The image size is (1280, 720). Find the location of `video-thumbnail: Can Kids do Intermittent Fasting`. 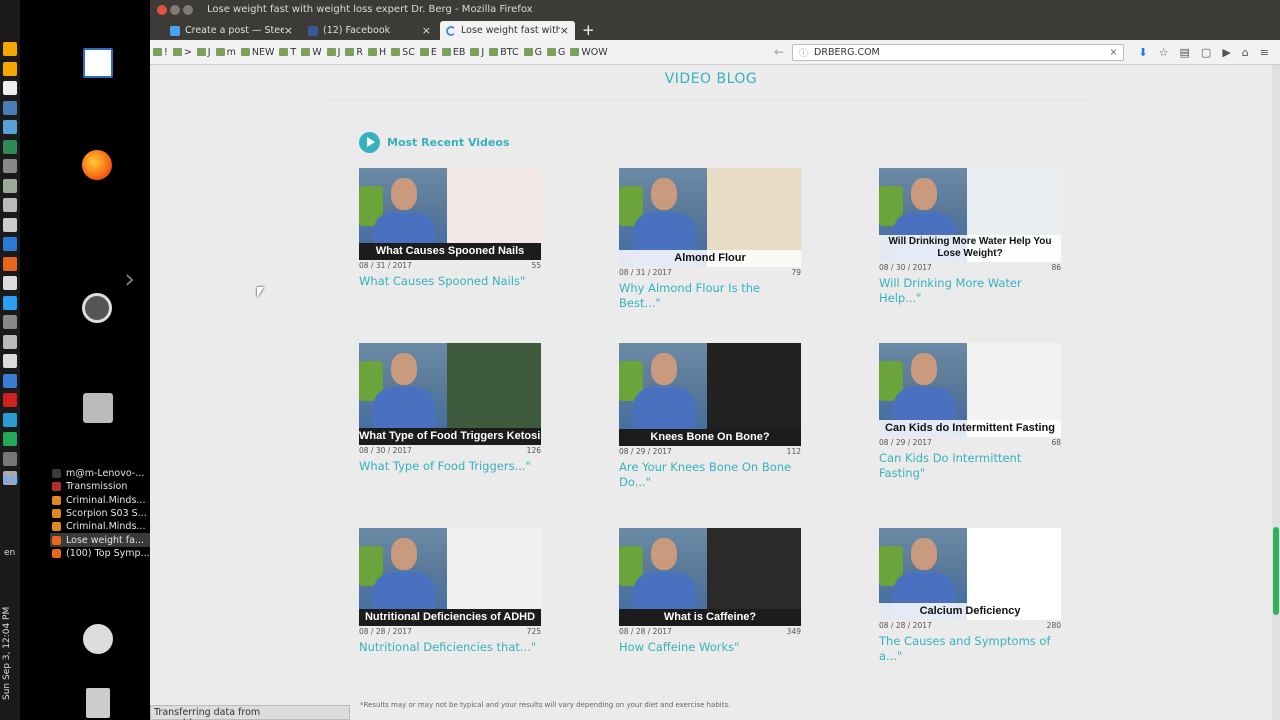

video-thumbnail: Can Kids do Intermittent Fasting is located at coordinates (970, 390).